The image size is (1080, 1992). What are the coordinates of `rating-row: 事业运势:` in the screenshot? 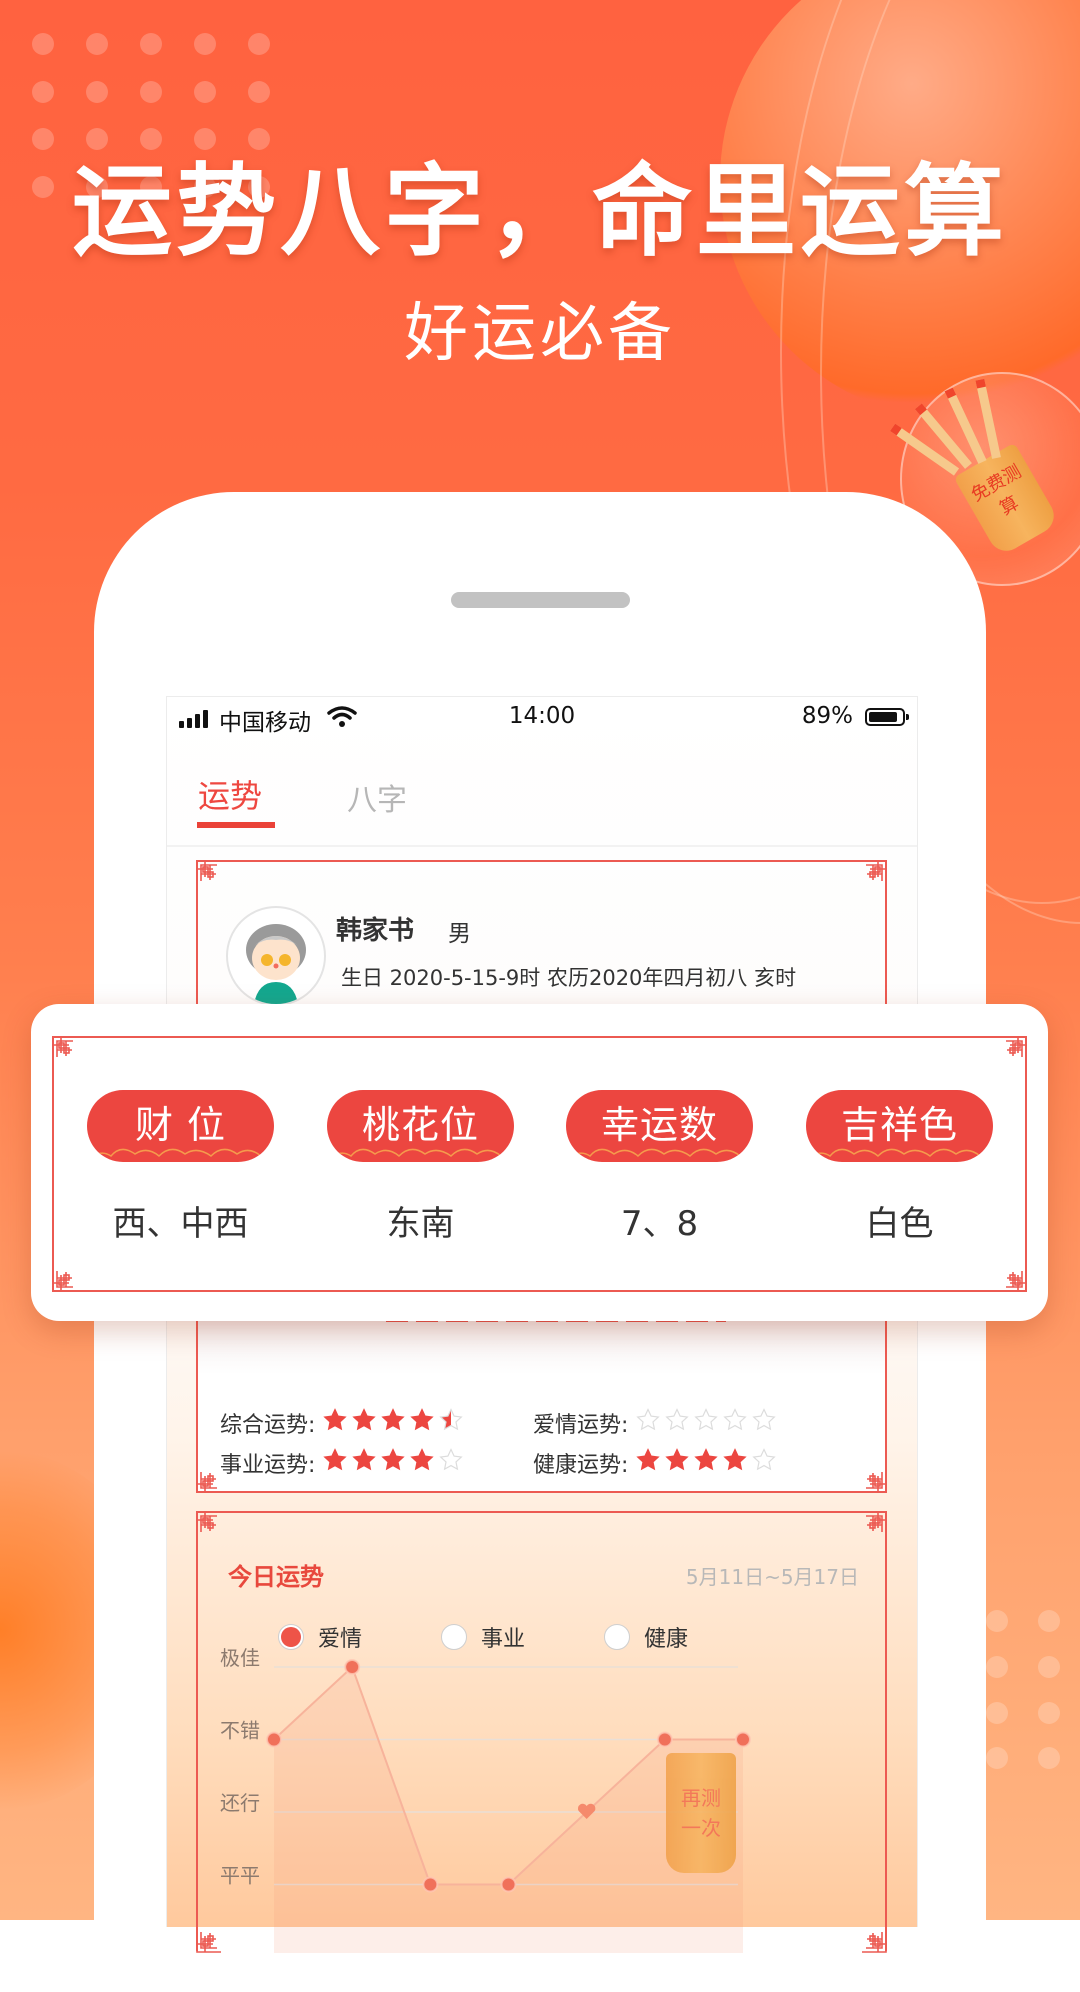 It's located at (344, 1463).